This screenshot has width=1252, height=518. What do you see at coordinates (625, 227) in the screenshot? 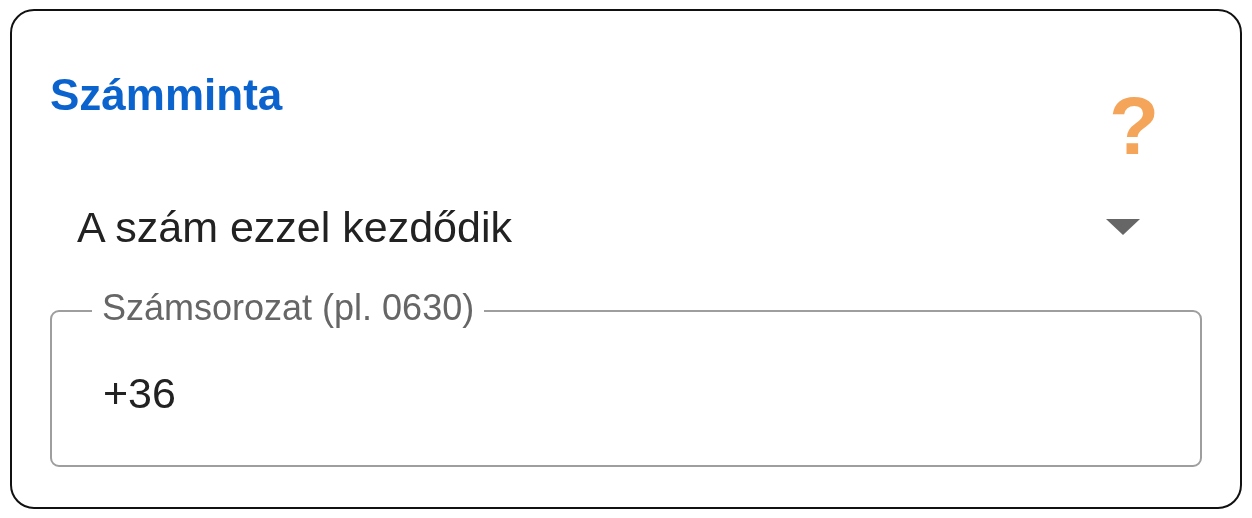
I see `dropdown: A szám ezzel kezdődik` at bounding box center [625, 227].